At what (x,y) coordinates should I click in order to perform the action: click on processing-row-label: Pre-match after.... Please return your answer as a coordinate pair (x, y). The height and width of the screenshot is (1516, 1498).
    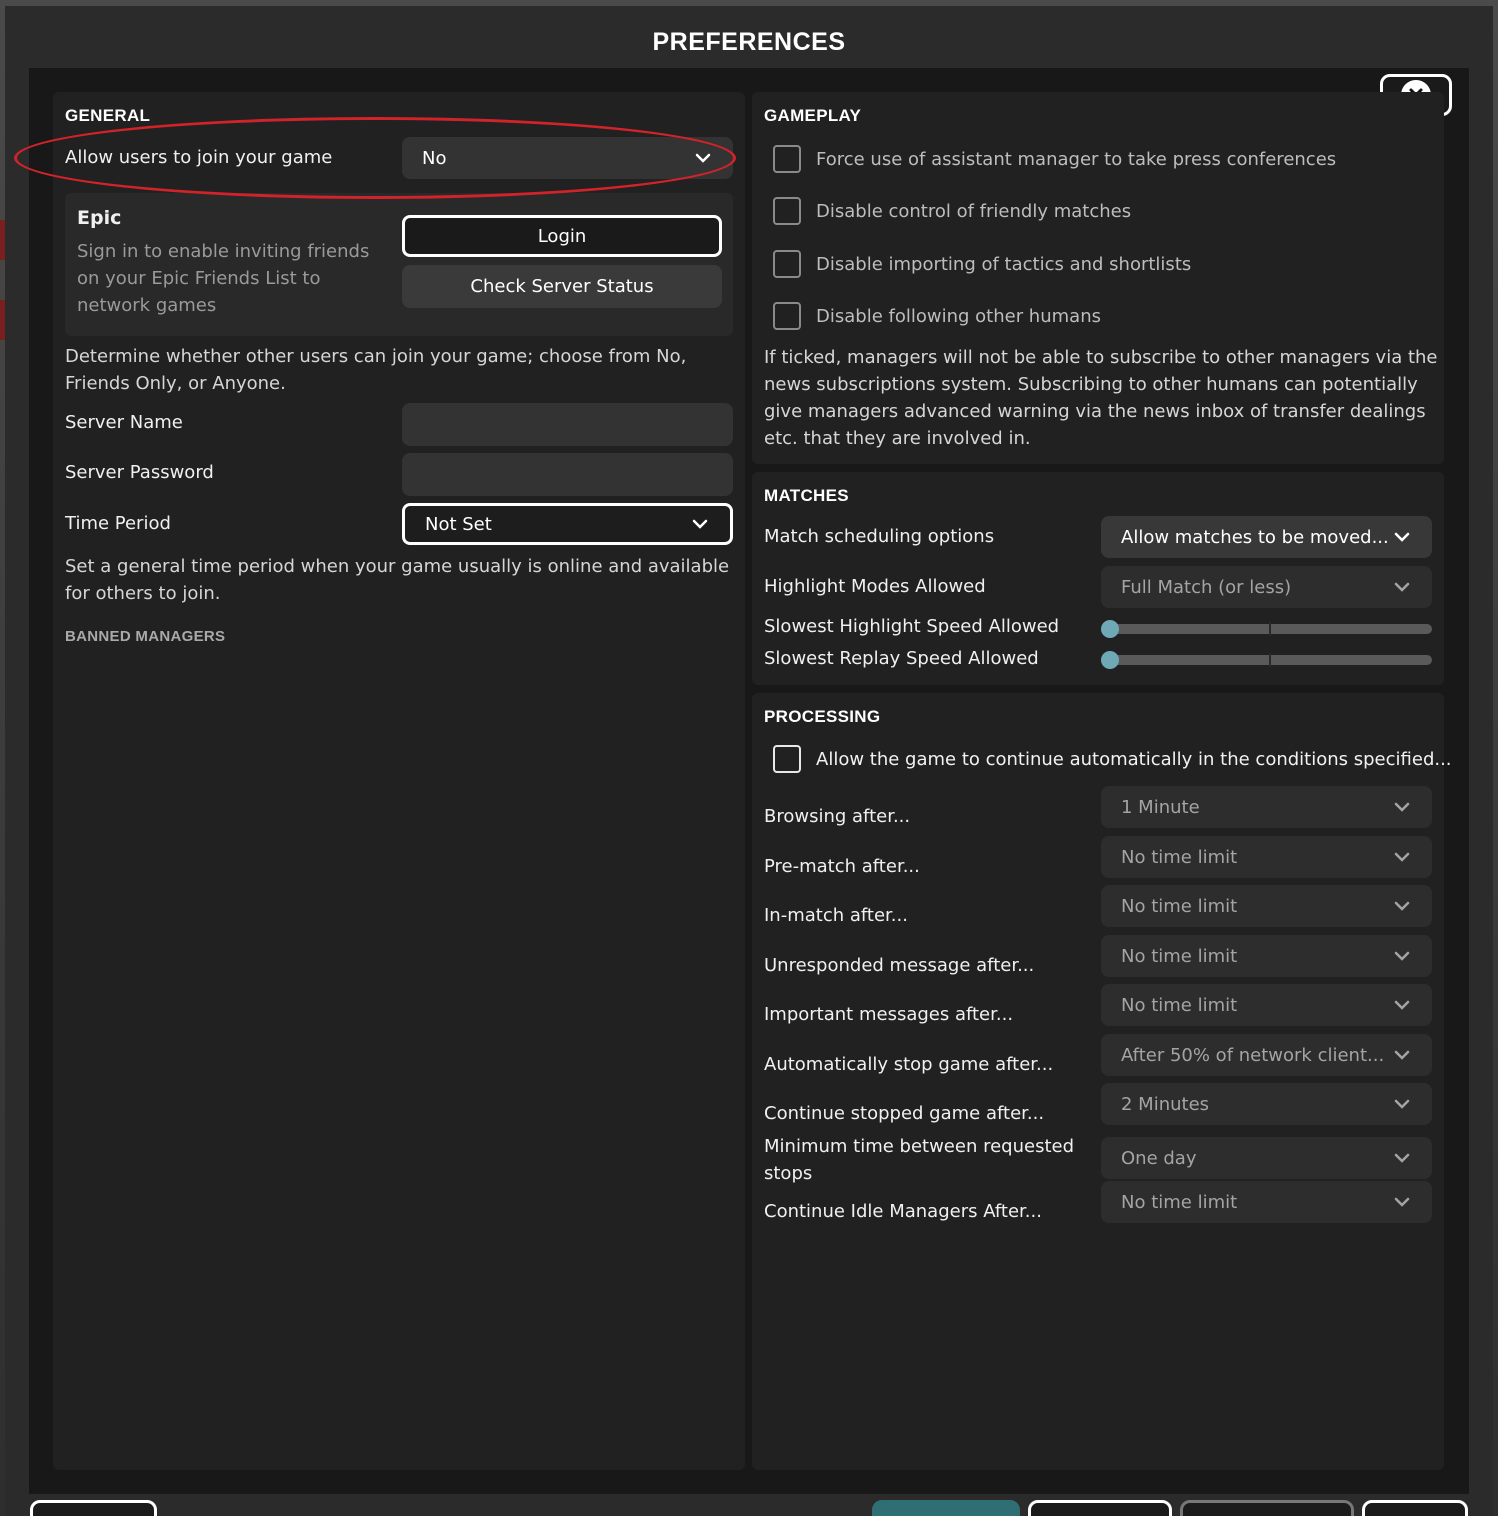
    Looking at the image, I should click on (842, 866).